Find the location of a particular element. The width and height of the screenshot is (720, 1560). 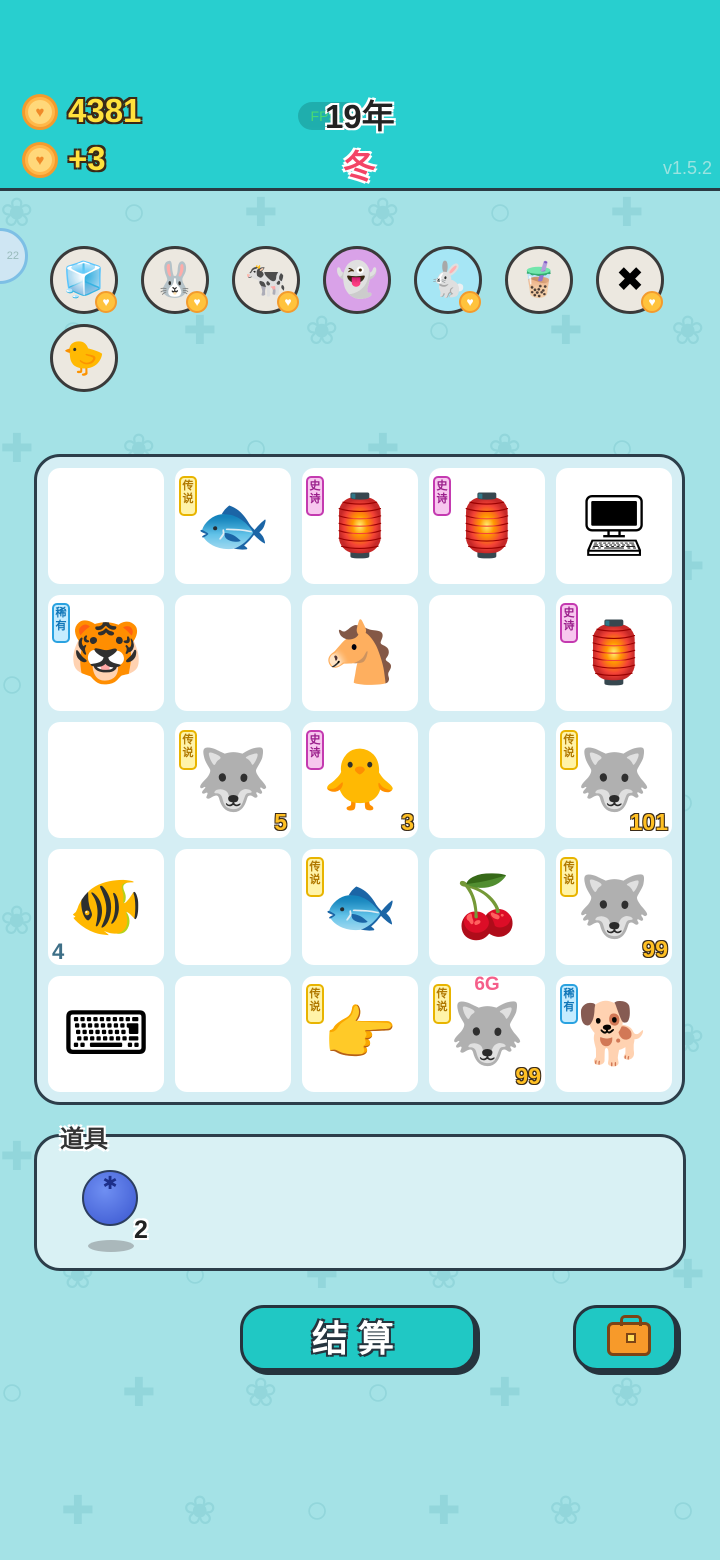

status-glyph: 🐤 is located at coordinates (84, 358).